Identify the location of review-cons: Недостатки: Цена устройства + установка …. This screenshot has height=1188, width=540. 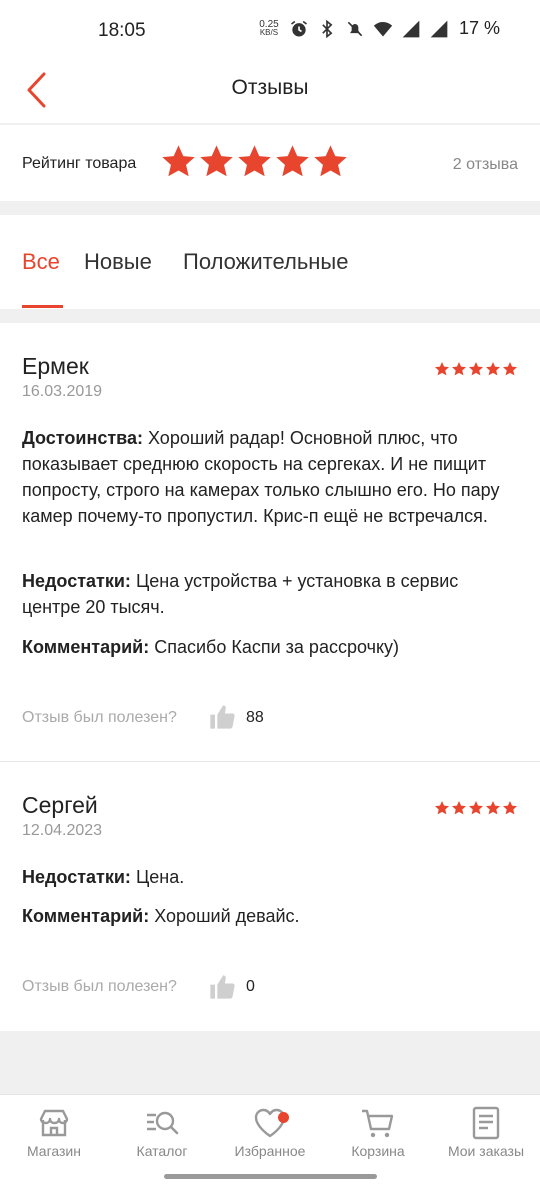
(270, 594).